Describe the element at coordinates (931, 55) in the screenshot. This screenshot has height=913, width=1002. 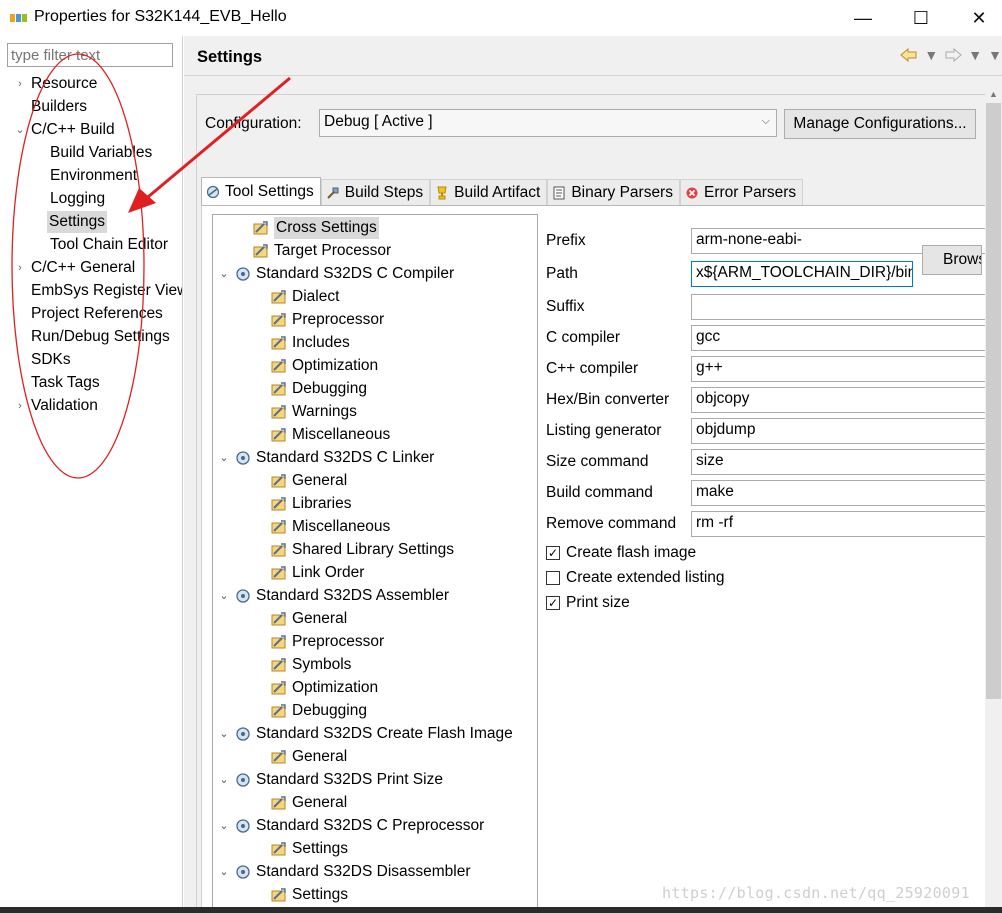
I see `back-menu-chevron-icon: ▼` at that location.